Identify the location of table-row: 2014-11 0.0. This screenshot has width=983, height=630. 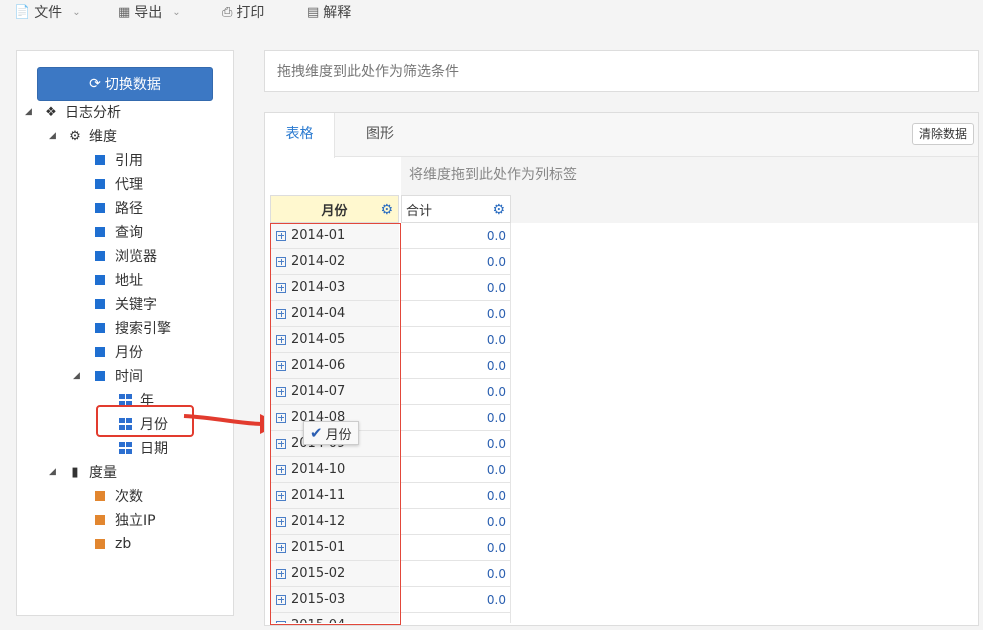
(390, 496).